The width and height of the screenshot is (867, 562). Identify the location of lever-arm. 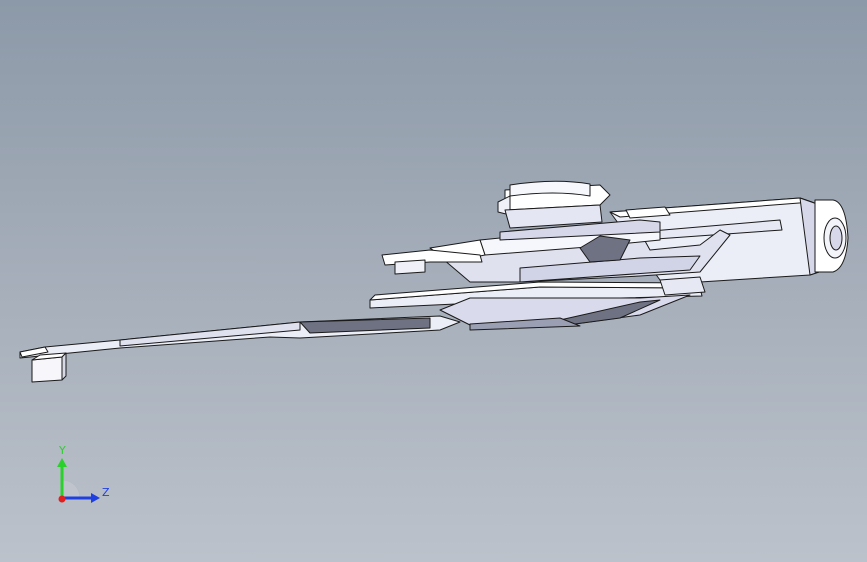
(240, 337).